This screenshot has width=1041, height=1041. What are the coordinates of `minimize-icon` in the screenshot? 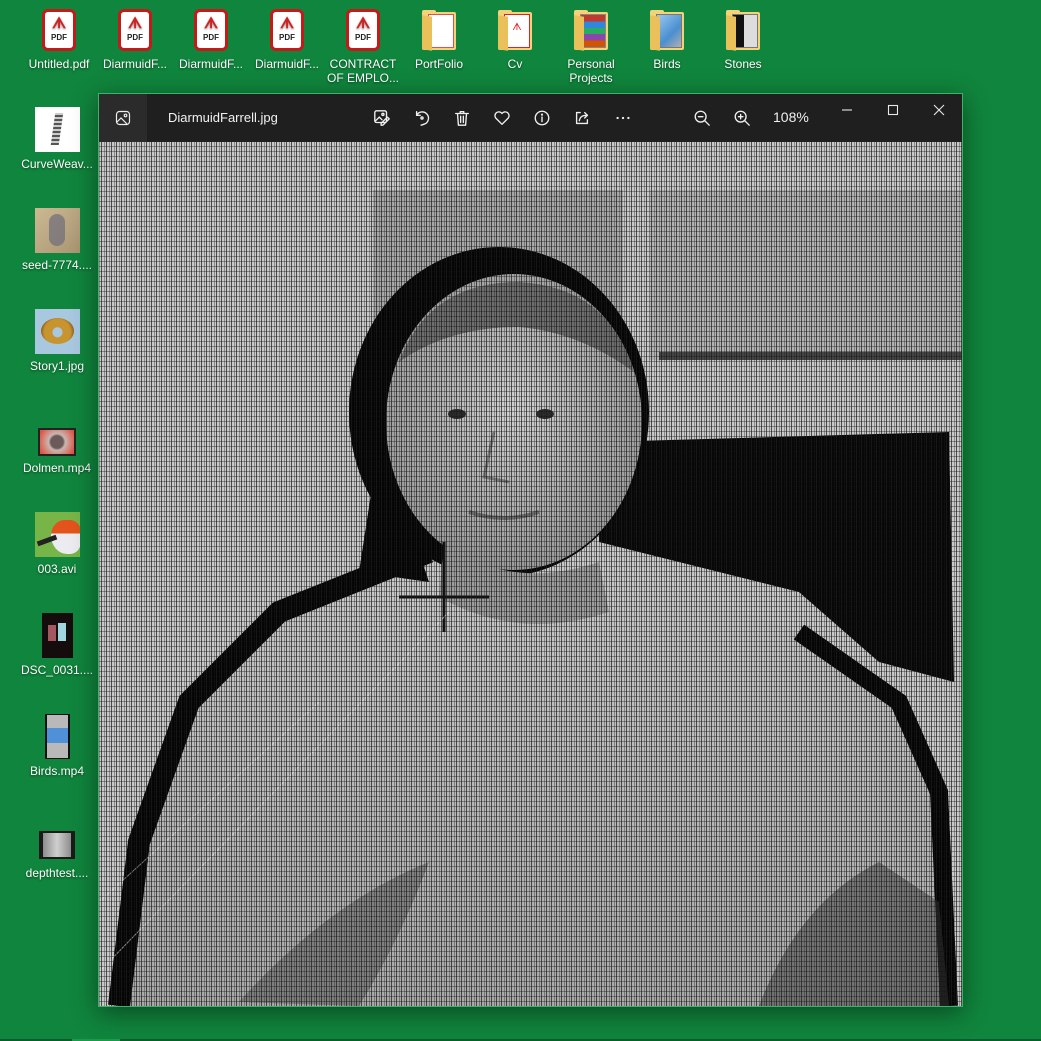 It's located at (847, 110).